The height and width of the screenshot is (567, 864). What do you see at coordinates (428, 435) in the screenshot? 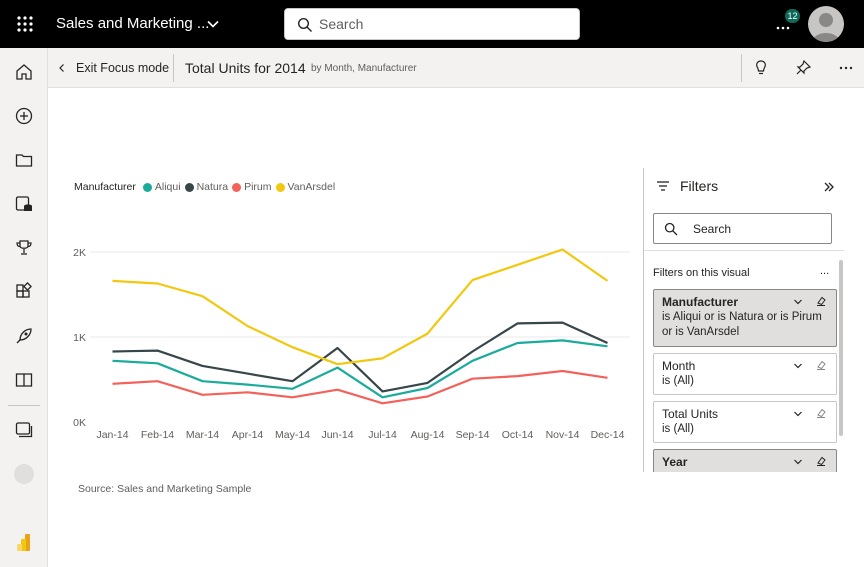
I see `x-tick-label: Aug-14` at bounding box center [428, 435].